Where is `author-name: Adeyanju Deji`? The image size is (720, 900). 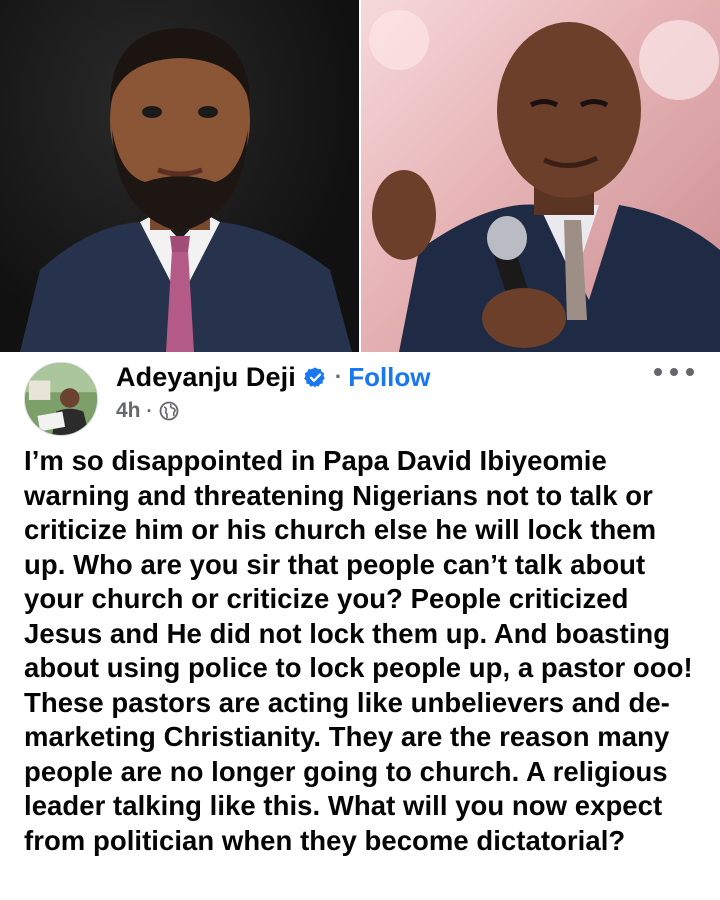
author-name: Adeyanju Deji is located at coordinates (206, 377).